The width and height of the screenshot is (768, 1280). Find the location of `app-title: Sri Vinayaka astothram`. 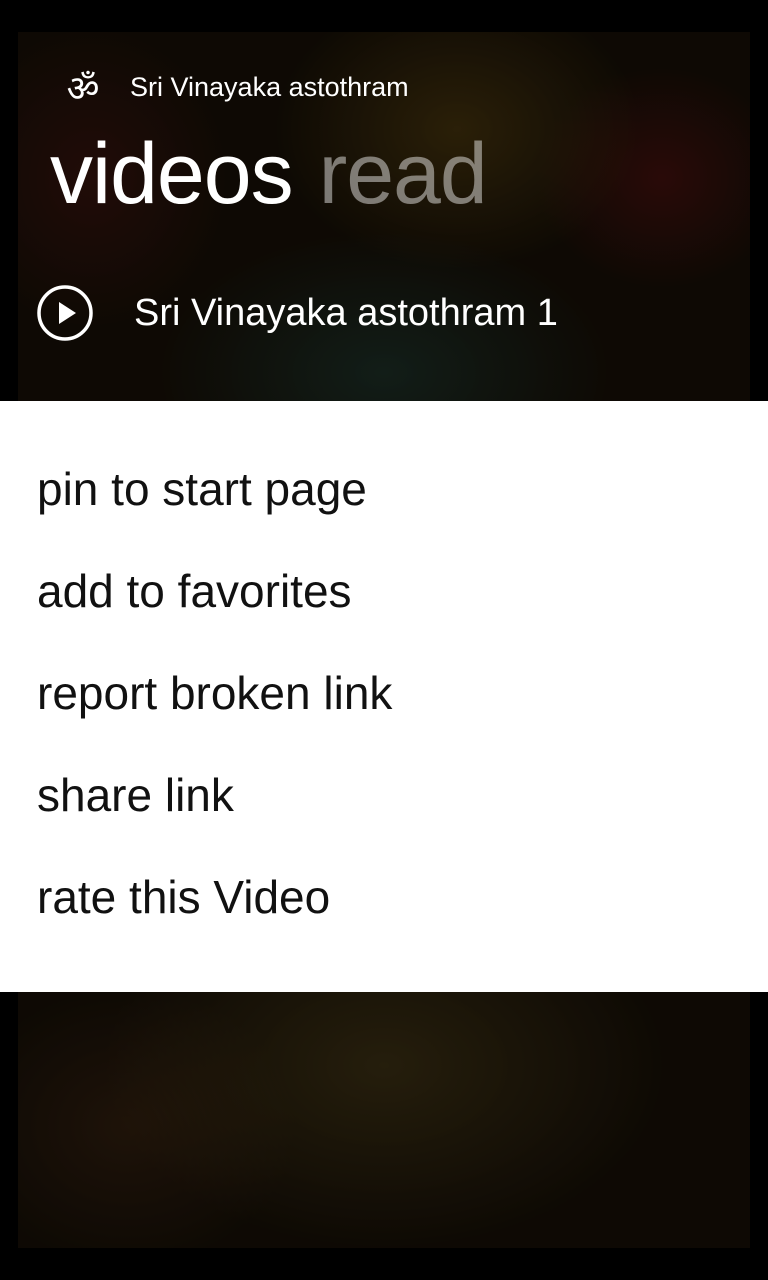

app-title: Sri Vinayaka astothram is located at coordinates (269, 86).